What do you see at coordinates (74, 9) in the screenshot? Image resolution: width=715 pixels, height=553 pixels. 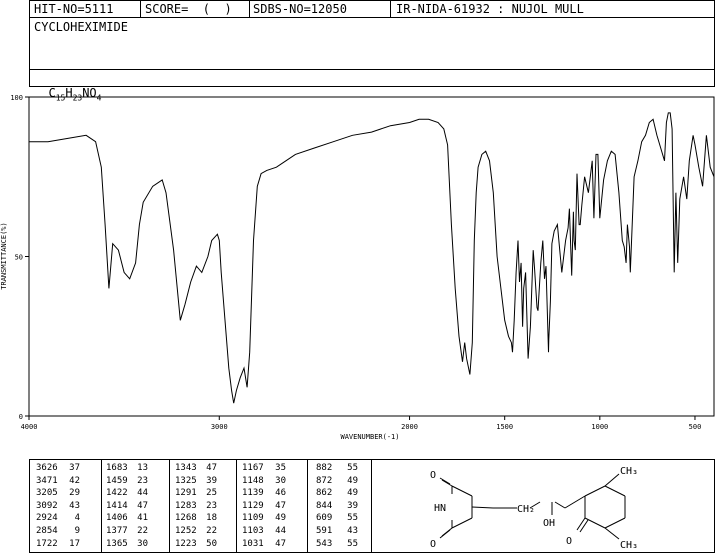 I see `hit-no: HIT-NO=5111` at bounding box center [74, 9].